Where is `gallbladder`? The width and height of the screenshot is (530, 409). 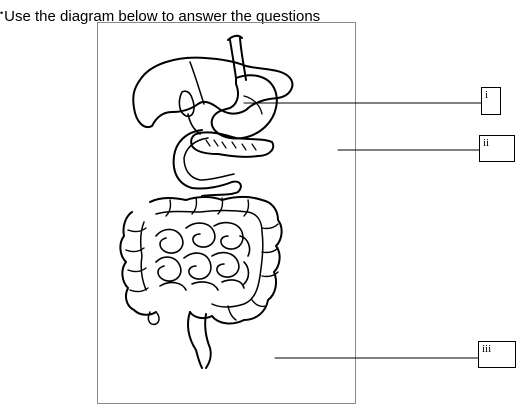 gallbladder is located at coordinates (186, 104).